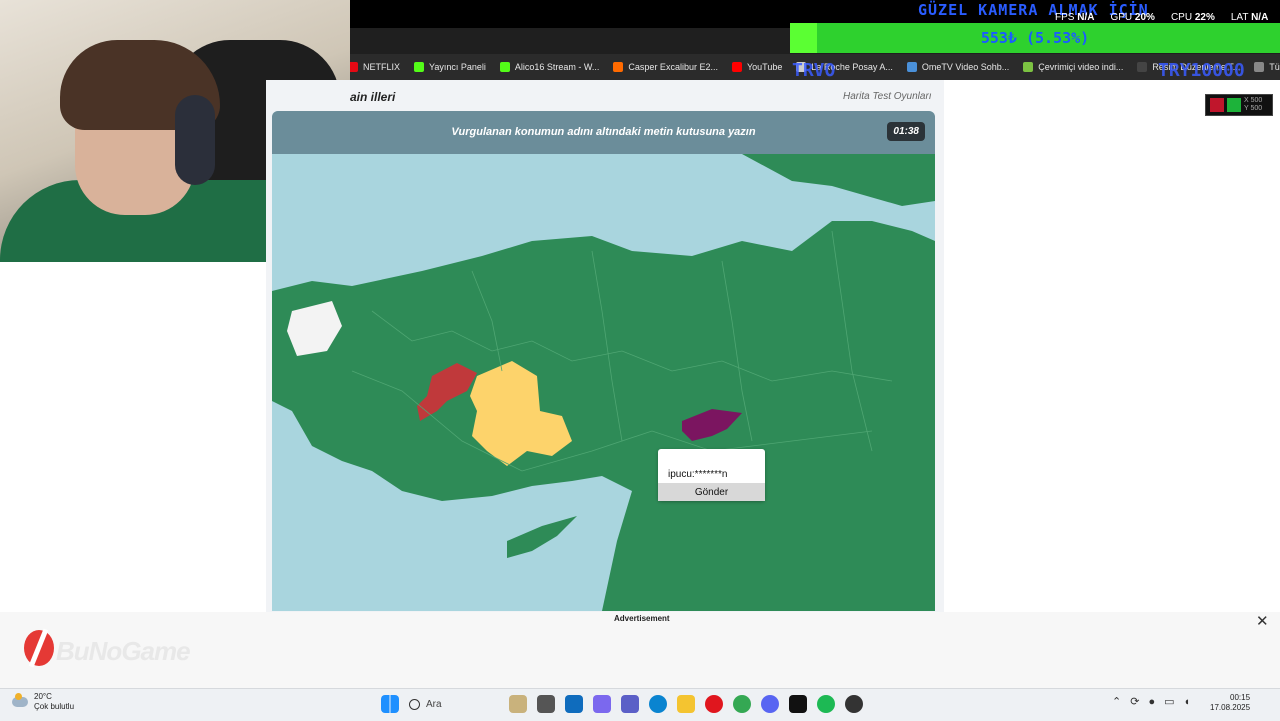 This screenshot has height=721, width=1280. Describe the element at coordinates (1230, 707) in the screenshot. I see `clock-date: 17.08.2025` at that location.